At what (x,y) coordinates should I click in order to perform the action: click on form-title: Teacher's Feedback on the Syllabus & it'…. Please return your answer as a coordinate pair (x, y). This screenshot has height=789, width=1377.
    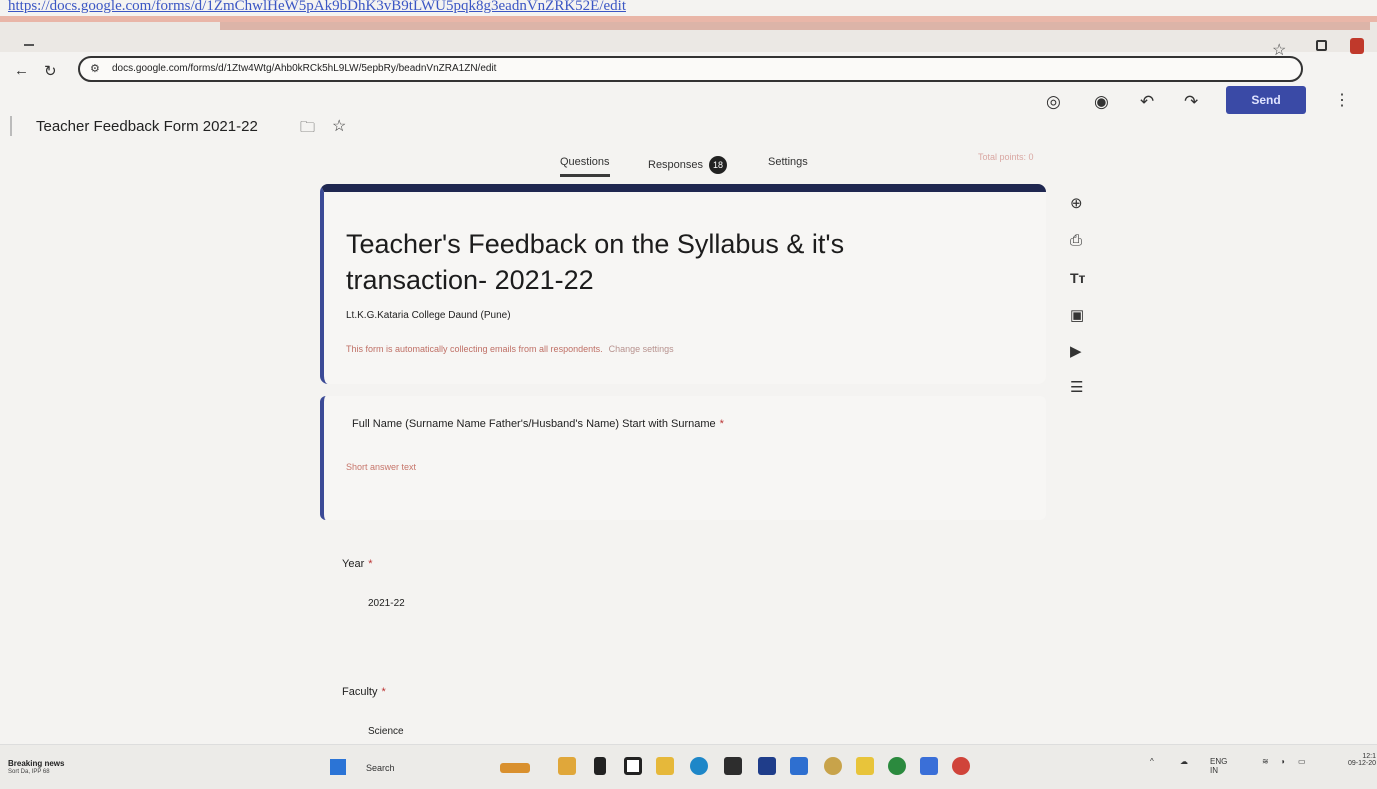
    Looking at the image, I should click on (666, 262).